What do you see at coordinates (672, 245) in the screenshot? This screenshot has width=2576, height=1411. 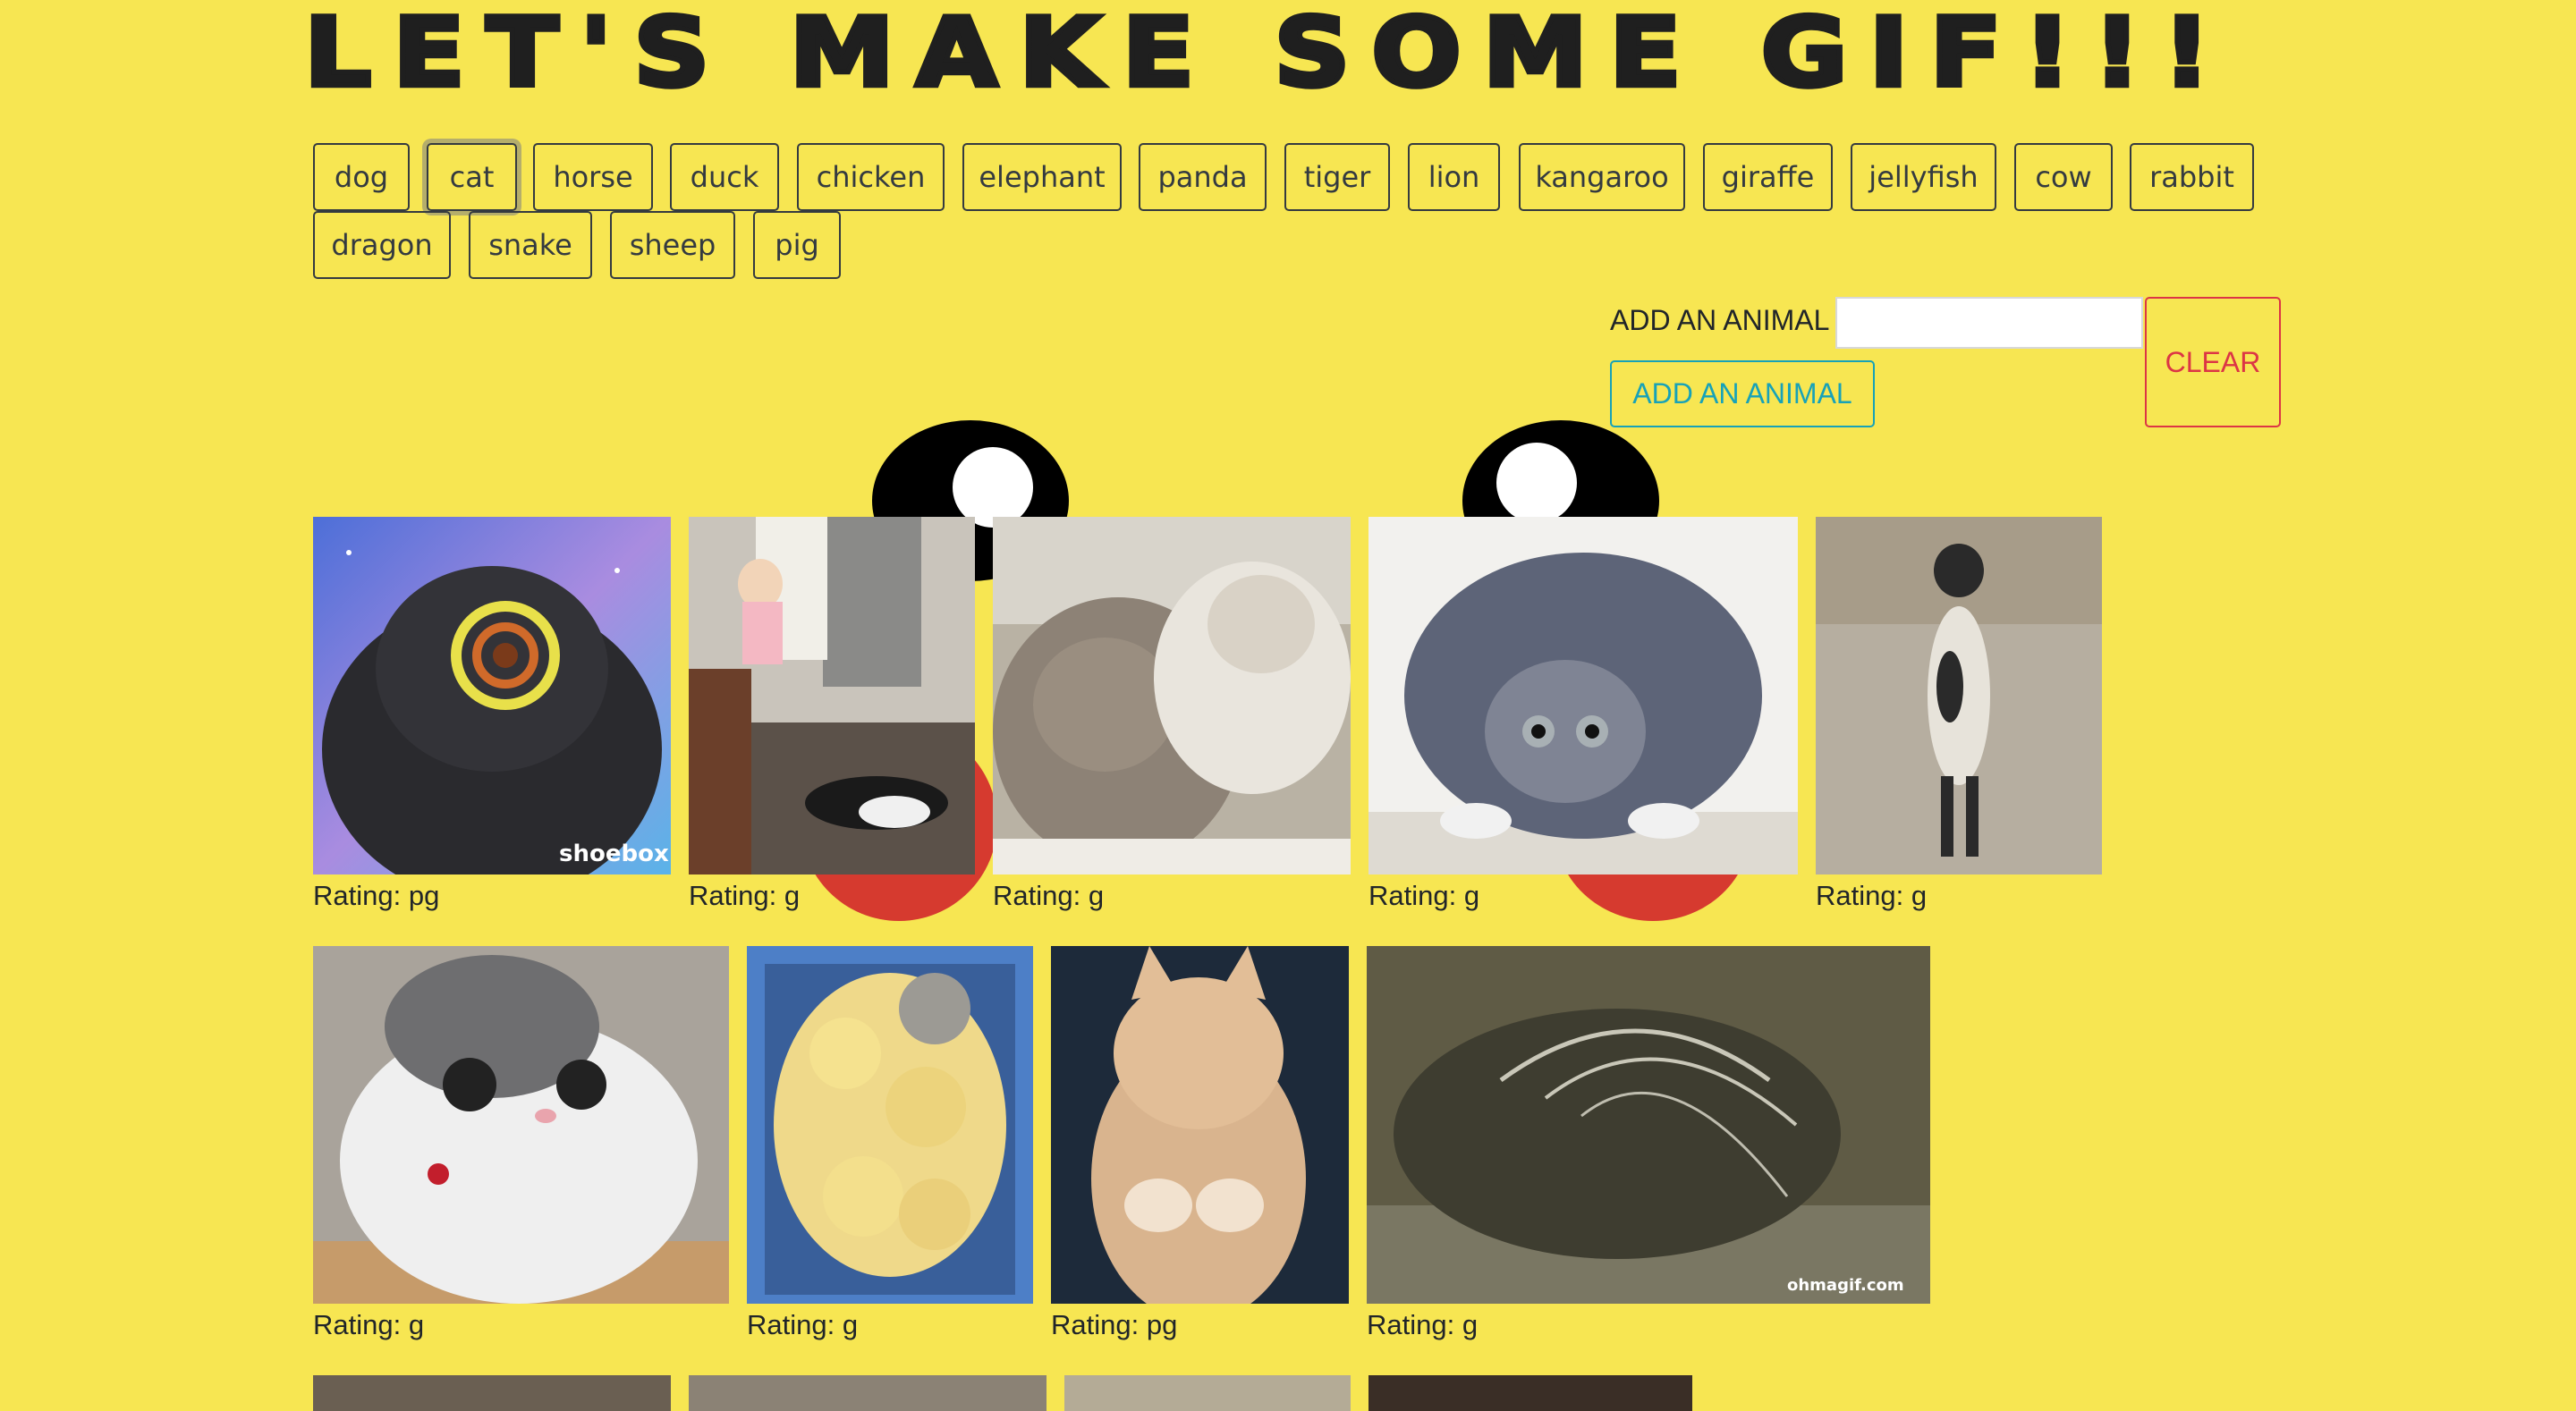 I see `animal-button-sheep: sheep` at bounding box center [672, 245].